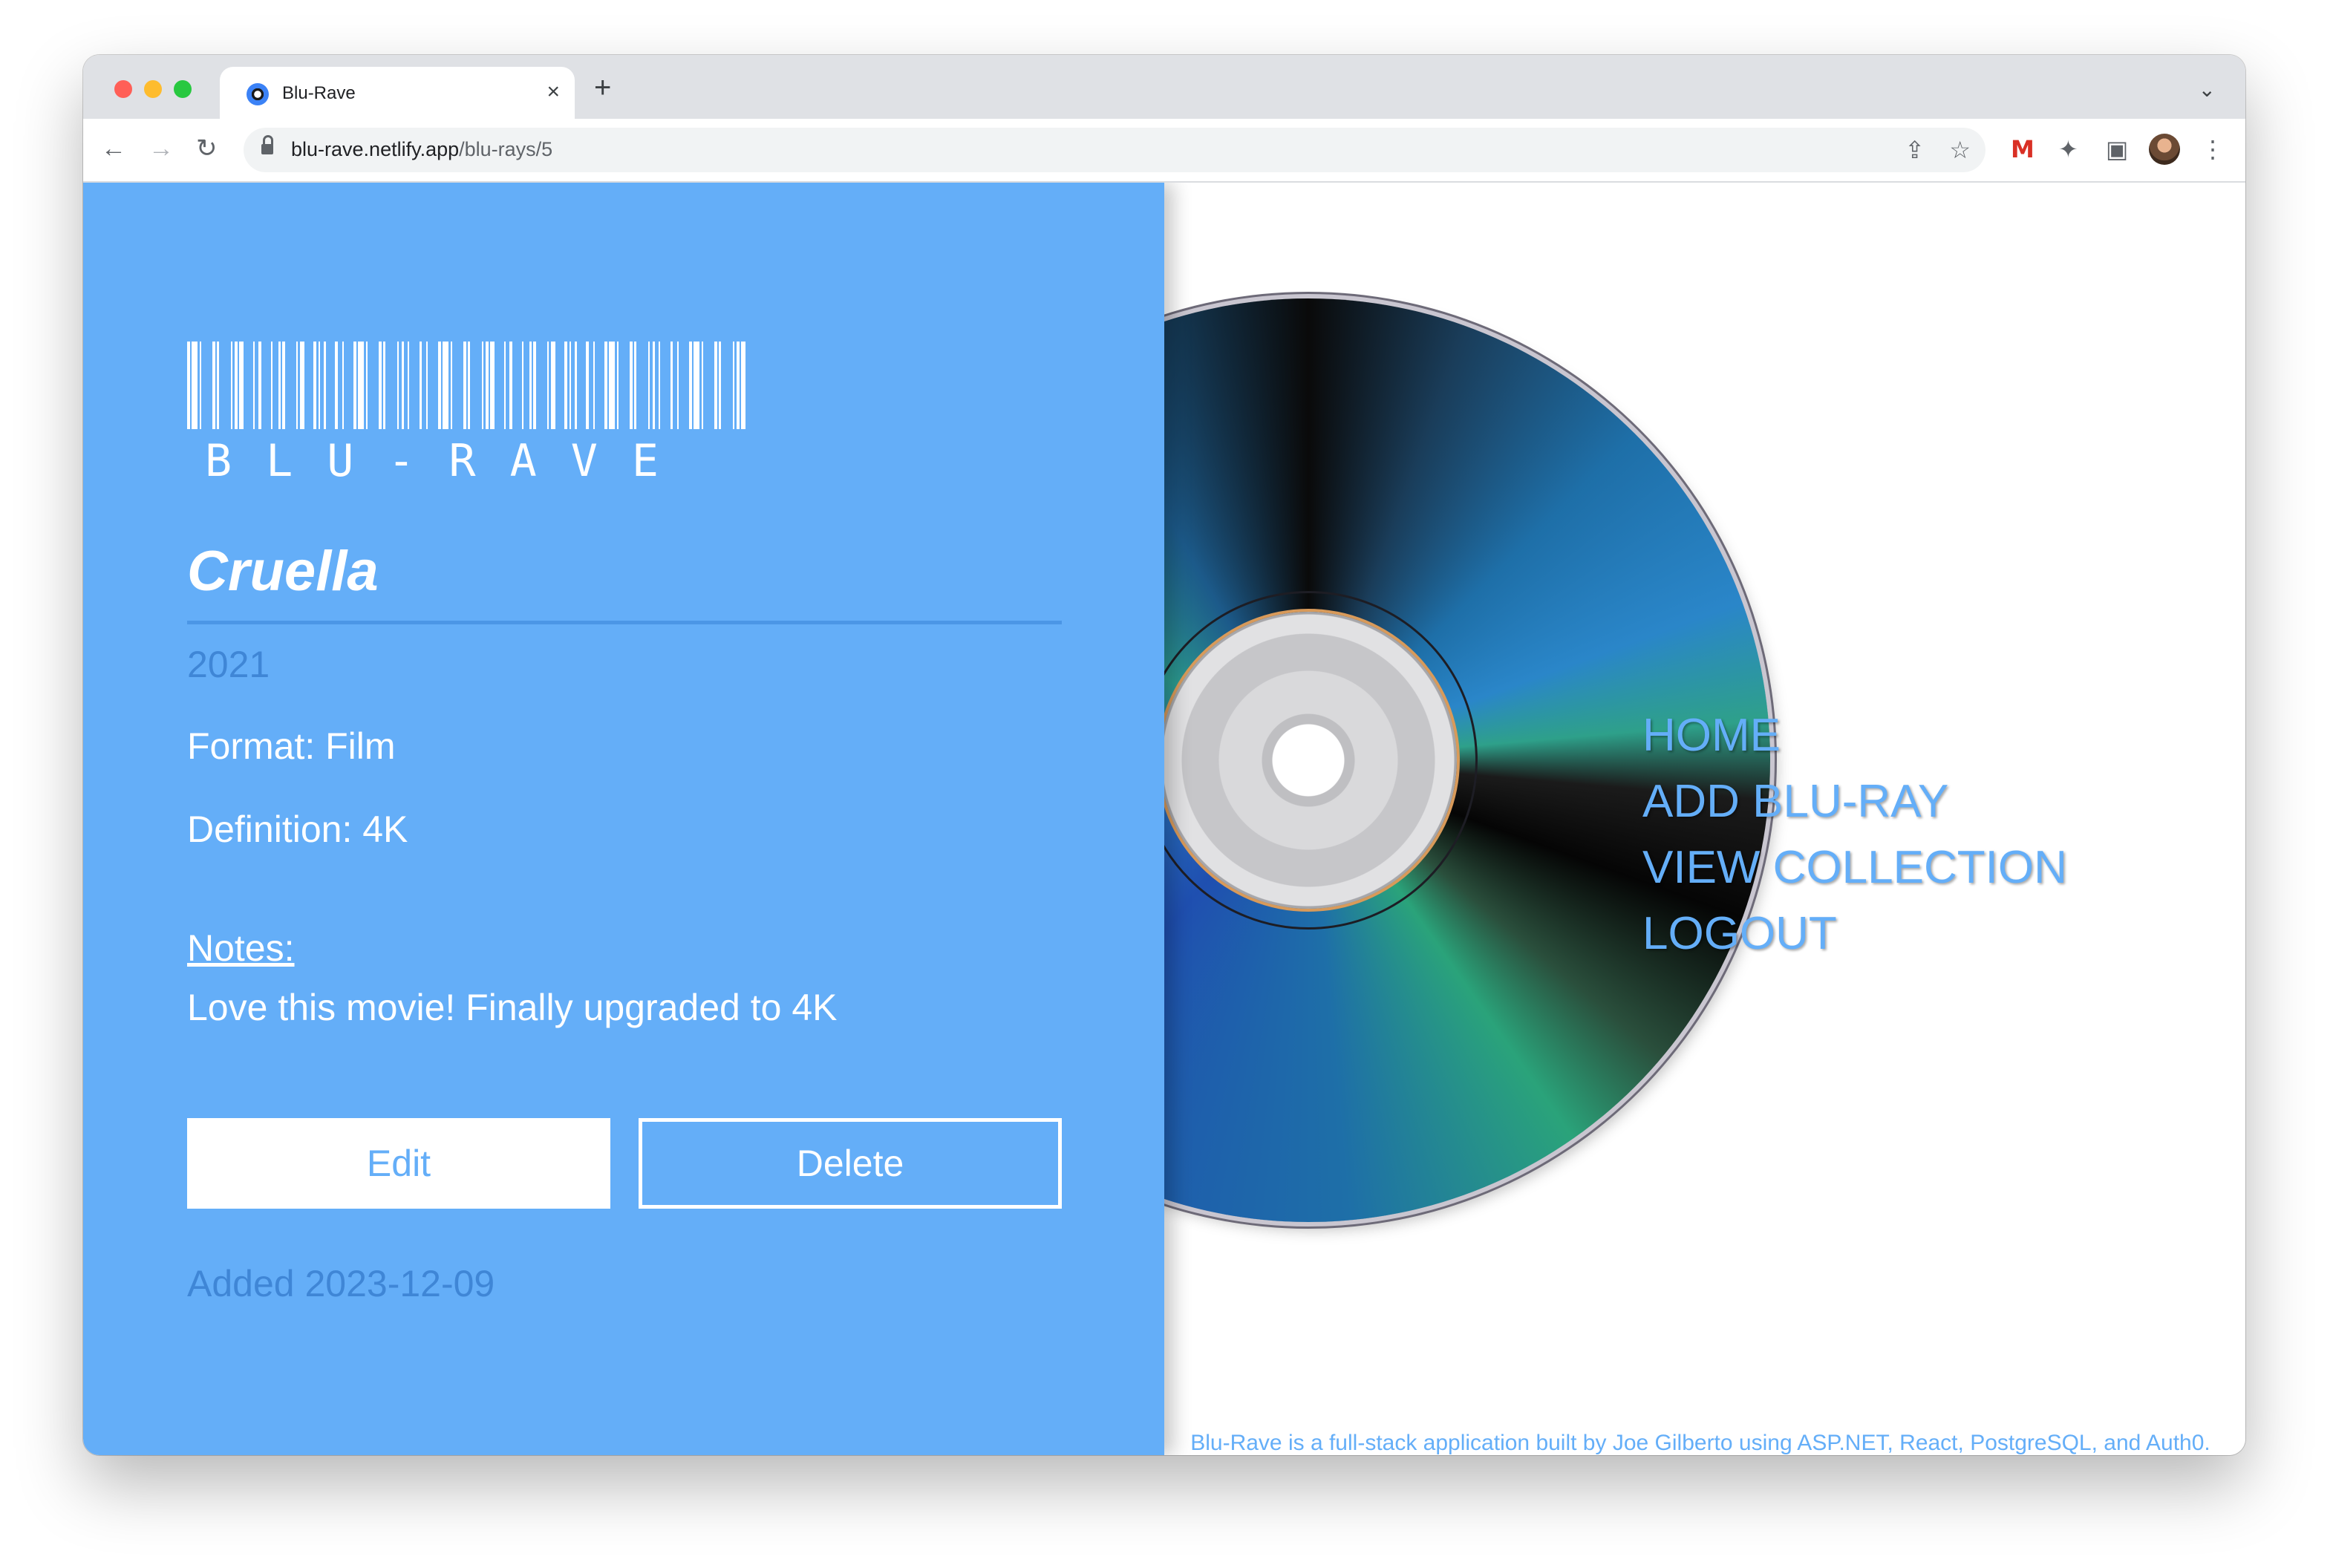  I want to click on url-domain: blu-rave.netlify.app, so click(375, 149).